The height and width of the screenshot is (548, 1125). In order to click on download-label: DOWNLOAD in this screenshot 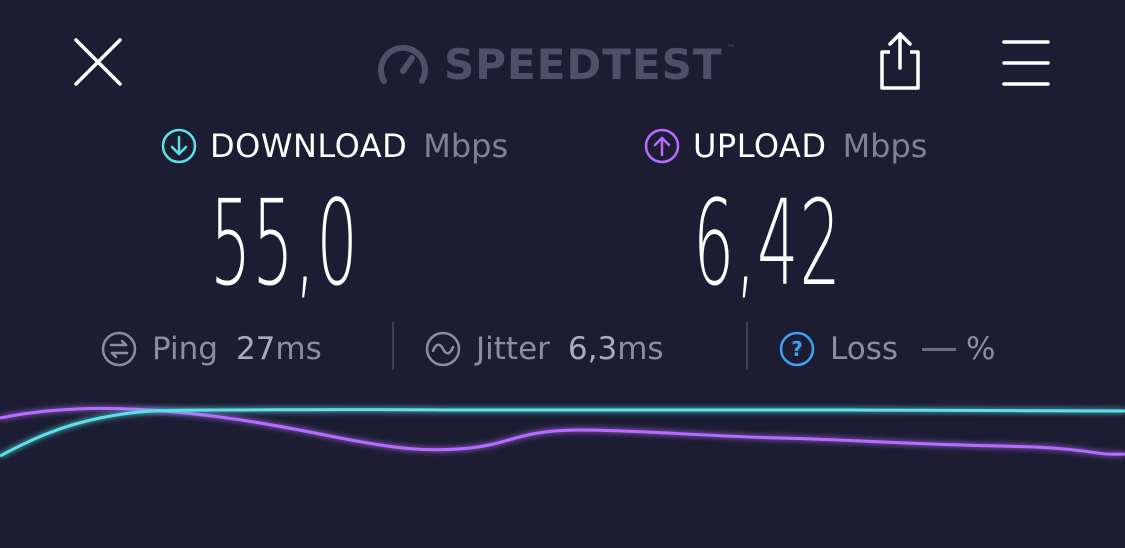, I will do `click(309, 146)`.